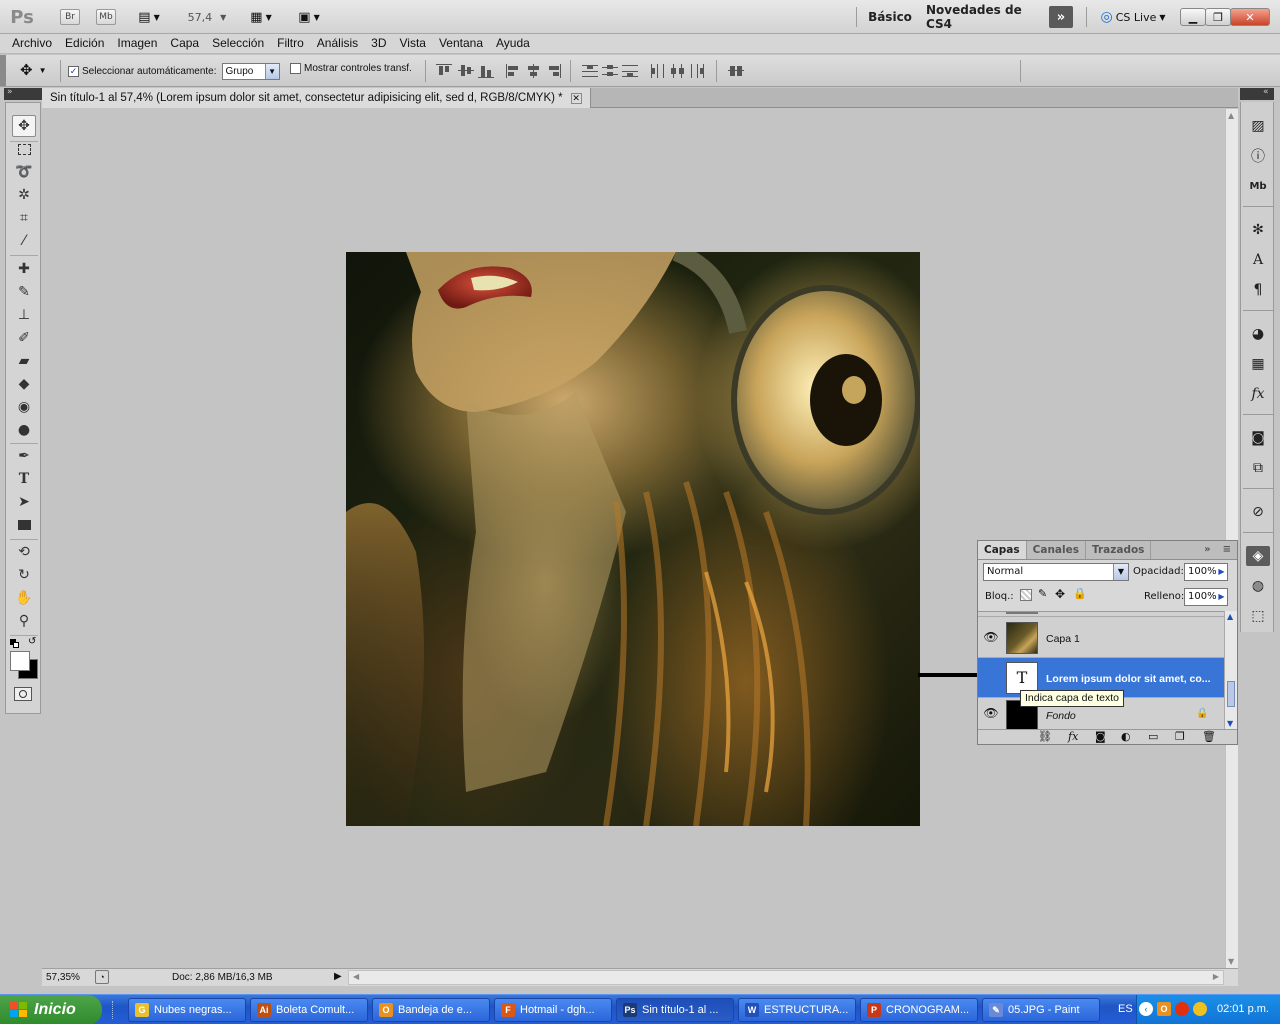 The image size is (1280, 1024). What do you see at coordinates (1207, 550) in the screenshot?
I see `panel-collapse-icon: »` at bounding box center [1207, 550].